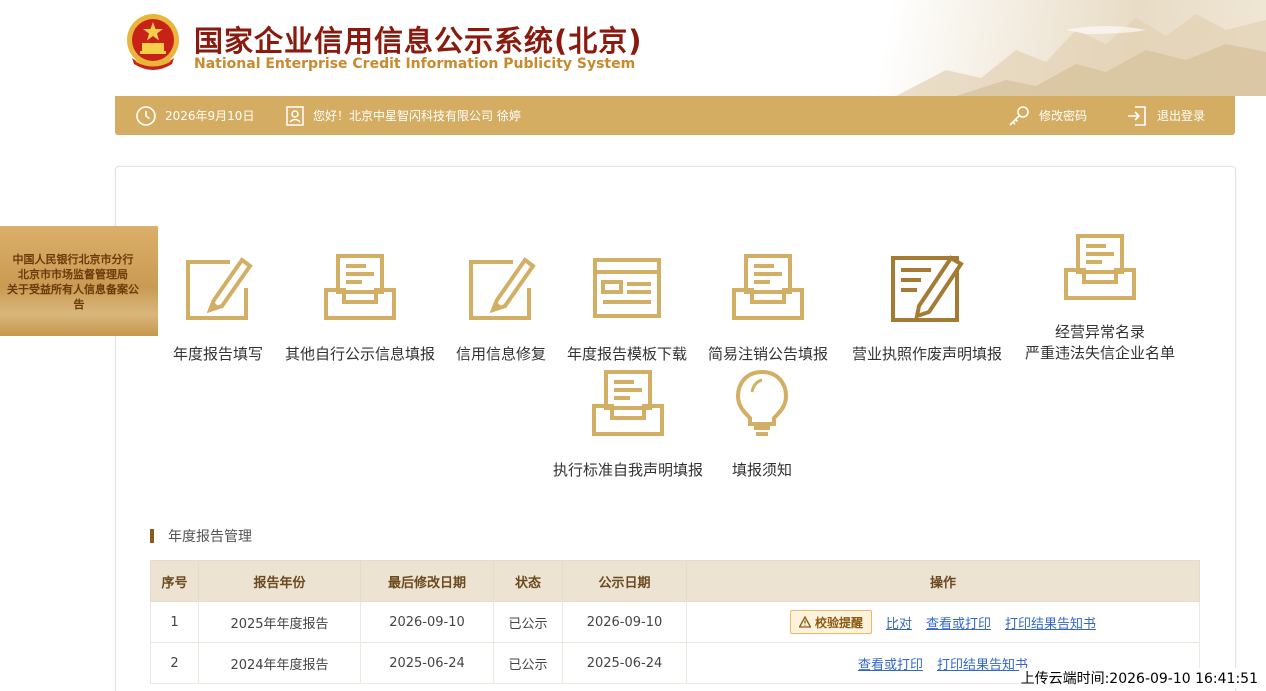  Describe the element at coordinates (500, 354) in the screenshot. I see `tile-label: 信用信息修复` at that location.